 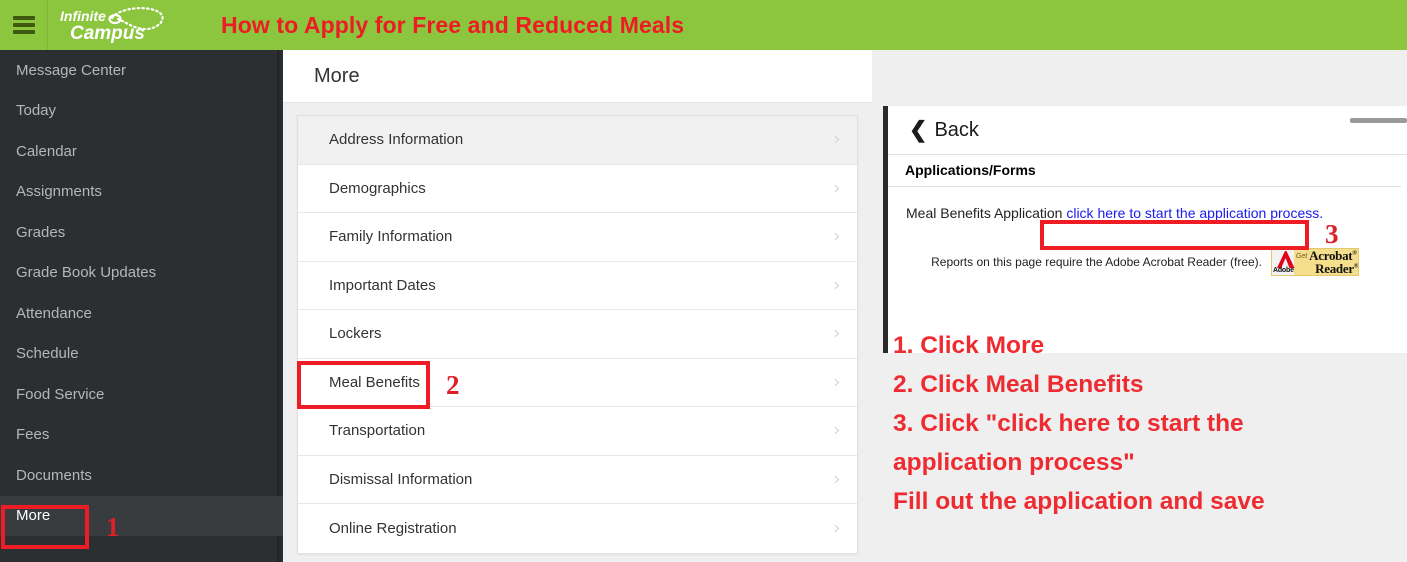 What do you see at coordinates (577, 431) in the screenshot?
I see `more-item-transportation: Transportation ›` at bounding box center [577, 431].